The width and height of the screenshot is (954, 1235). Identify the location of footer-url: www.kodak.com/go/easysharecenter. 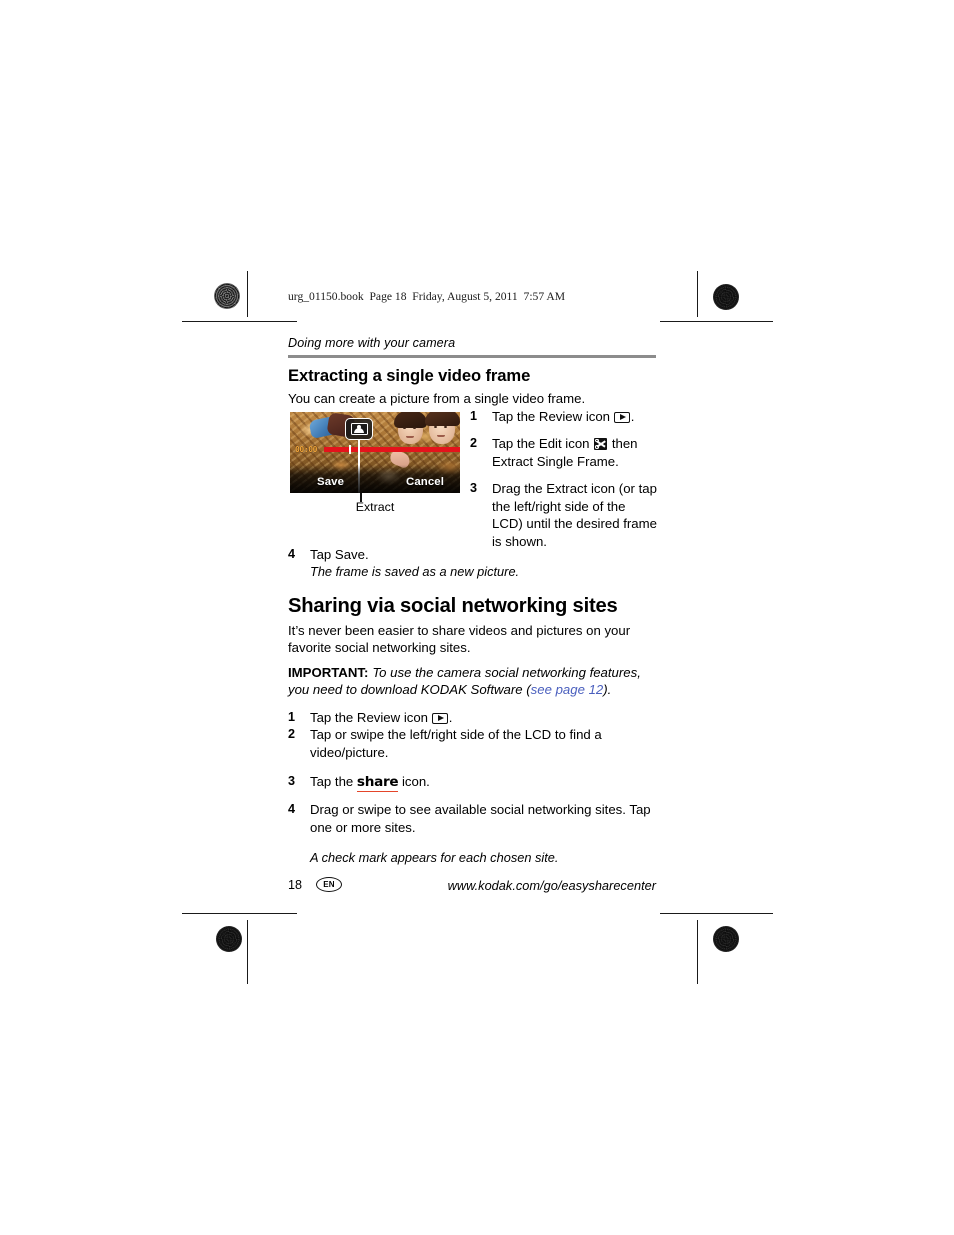
(551, 885).